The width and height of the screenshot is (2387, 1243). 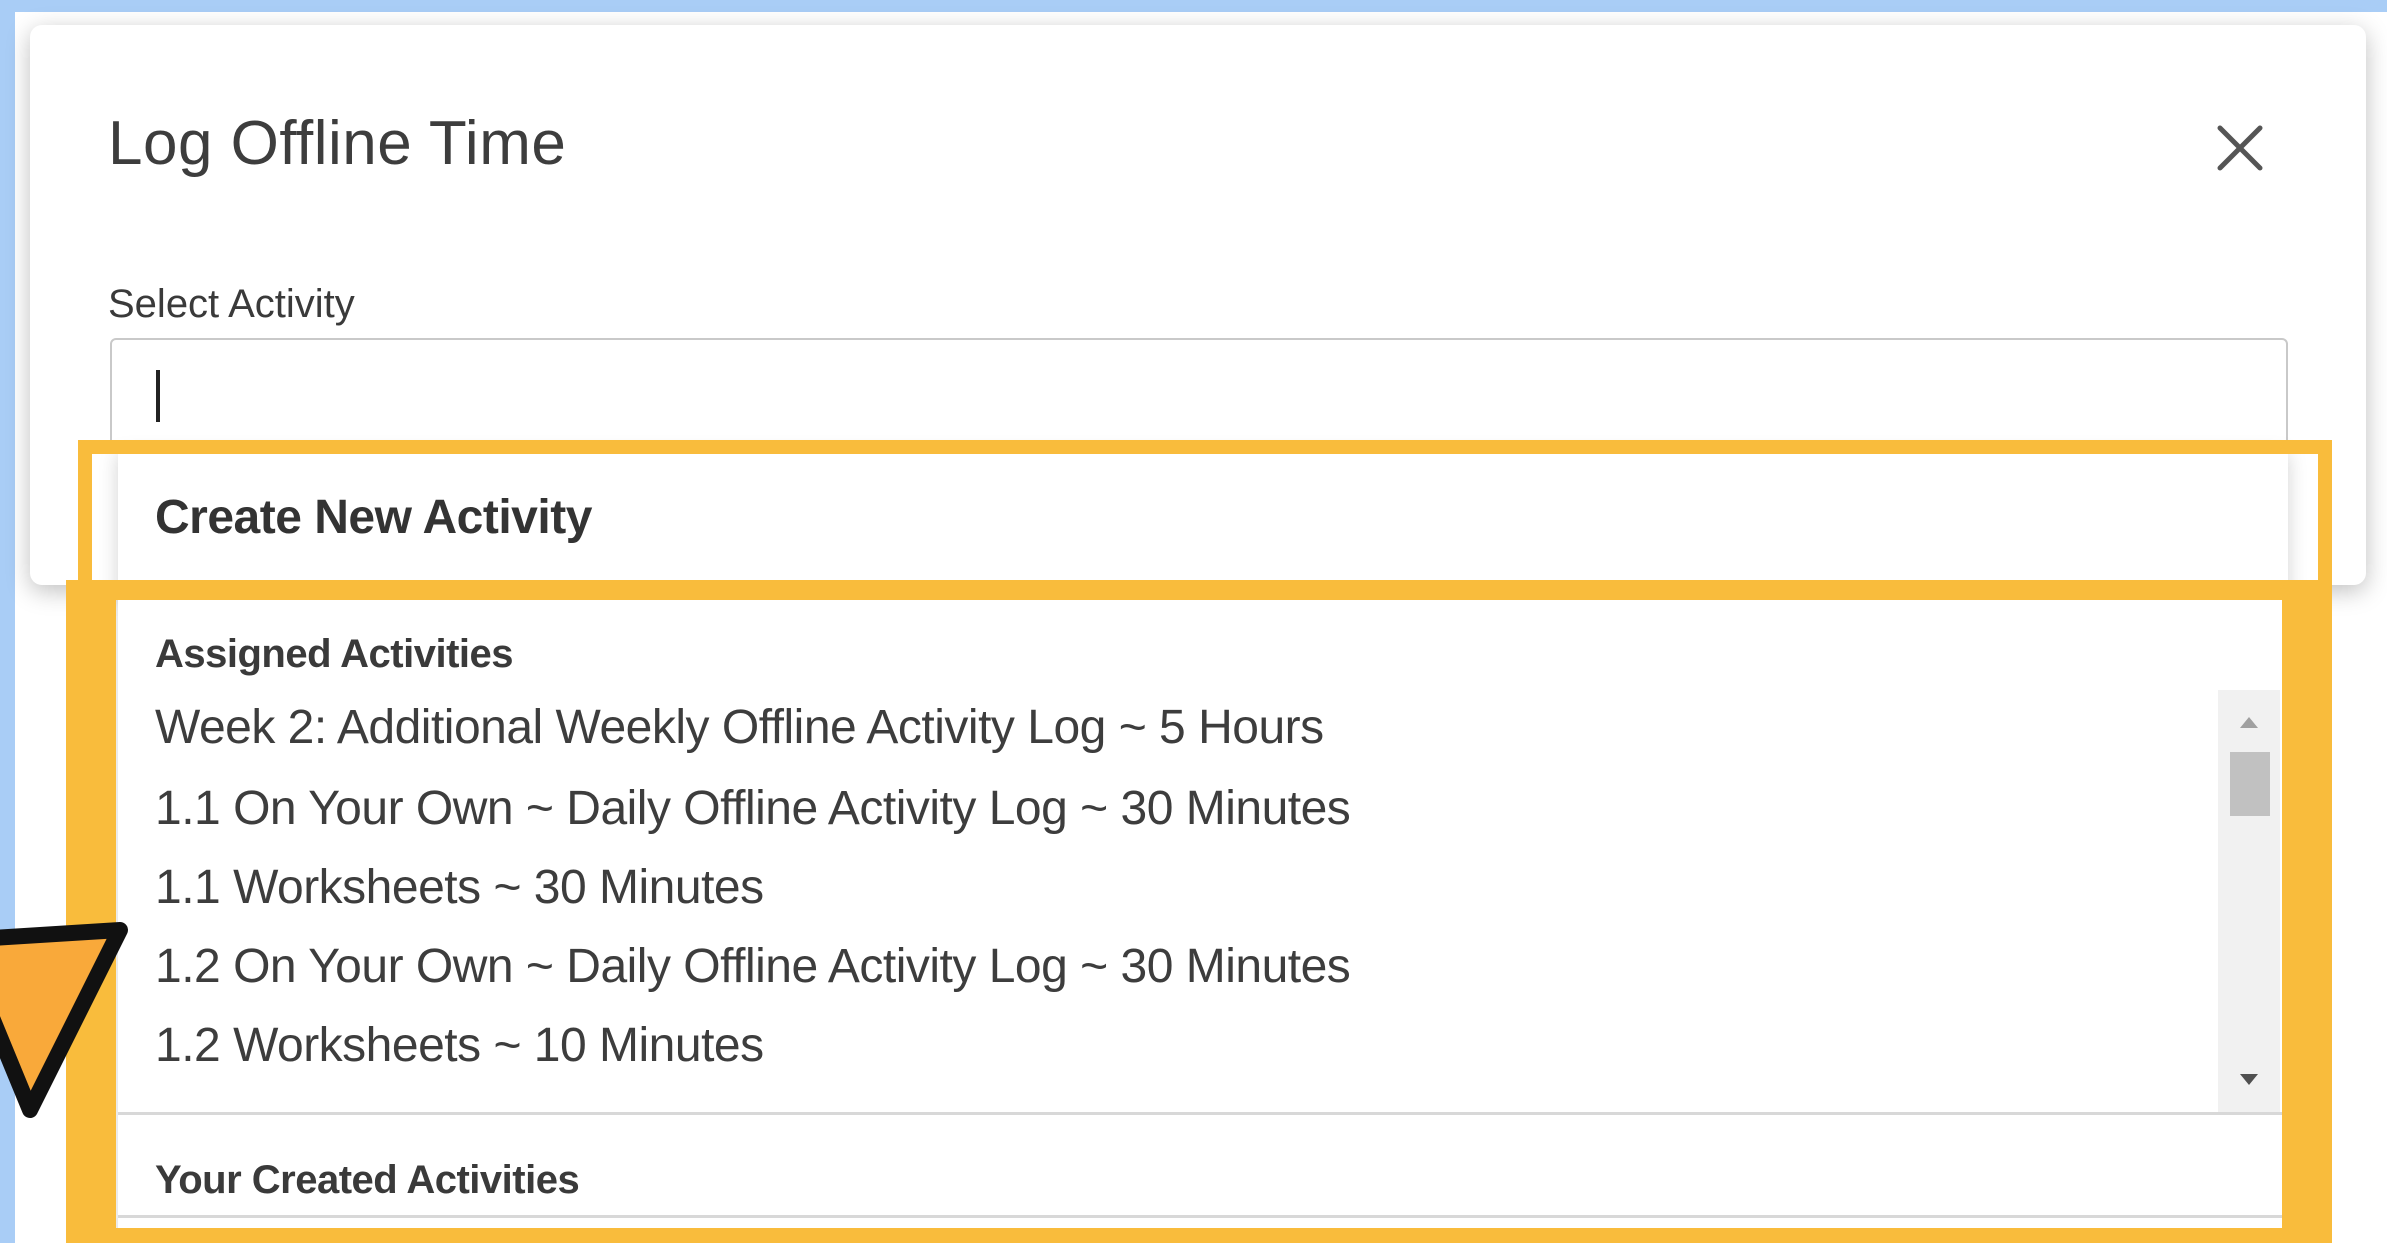 I want to click on bottom-divider, so click(x=1203, y=1216).